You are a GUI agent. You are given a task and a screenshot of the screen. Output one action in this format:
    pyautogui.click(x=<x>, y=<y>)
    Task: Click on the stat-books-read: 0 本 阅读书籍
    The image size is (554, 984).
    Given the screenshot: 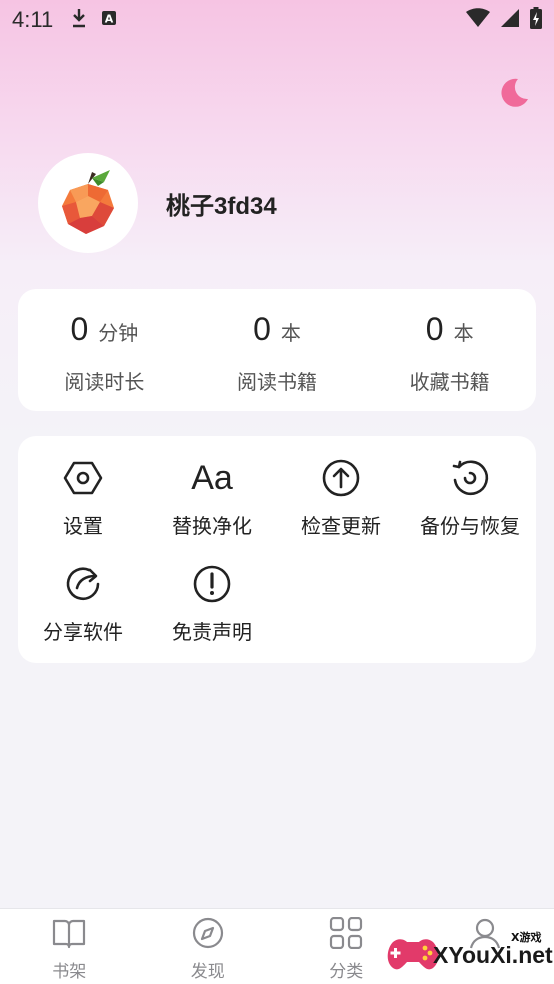 What is the action you would take?
    pyautogui.click(x=277, y=350)
    